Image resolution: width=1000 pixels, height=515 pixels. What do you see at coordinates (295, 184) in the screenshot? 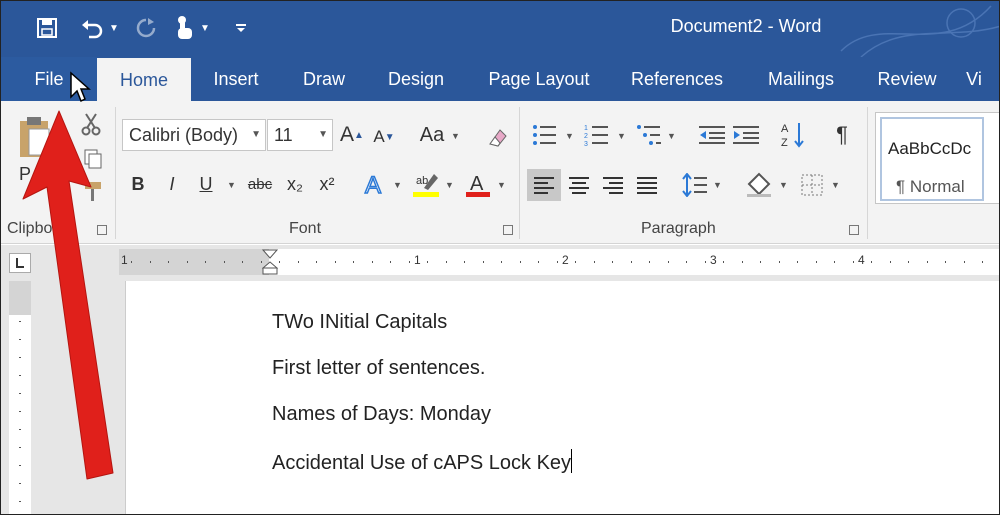
I see `subscript-button: x₂` at bounding box center [295, 184].